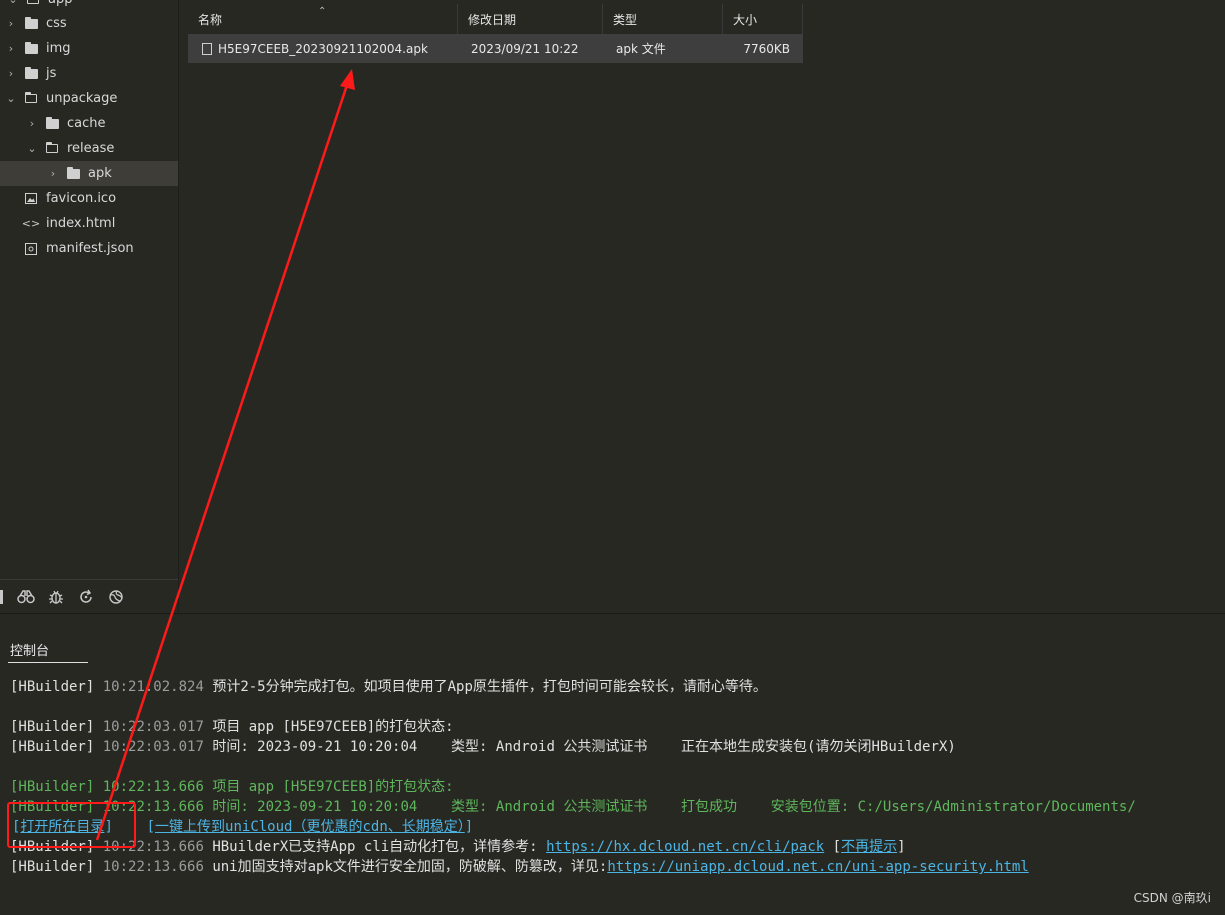 Image resolution: width=1225 pixels, height=915 pixels. What do you see at coordinates (207, 48) in the screenshot?
I see `file-icon` at bounding box center [207, 48].